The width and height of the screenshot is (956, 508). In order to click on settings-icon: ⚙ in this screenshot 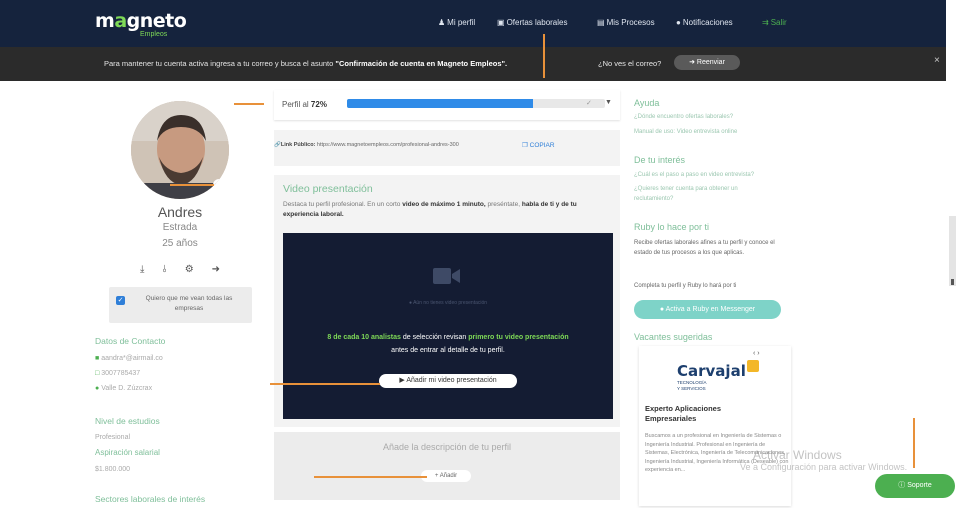, I will do `click(189, 269)`.